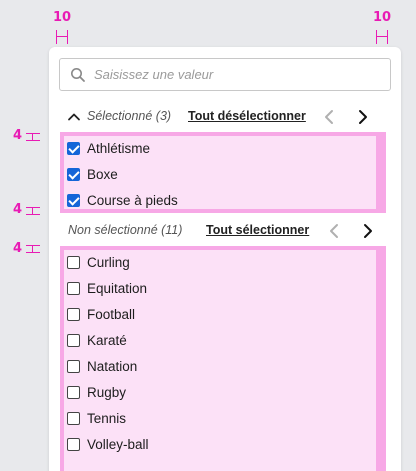  What do you see at coordinates (382, 37) in the screenshot?
I see `spec-right-gap-bracket` at bounding box center [382, 37].